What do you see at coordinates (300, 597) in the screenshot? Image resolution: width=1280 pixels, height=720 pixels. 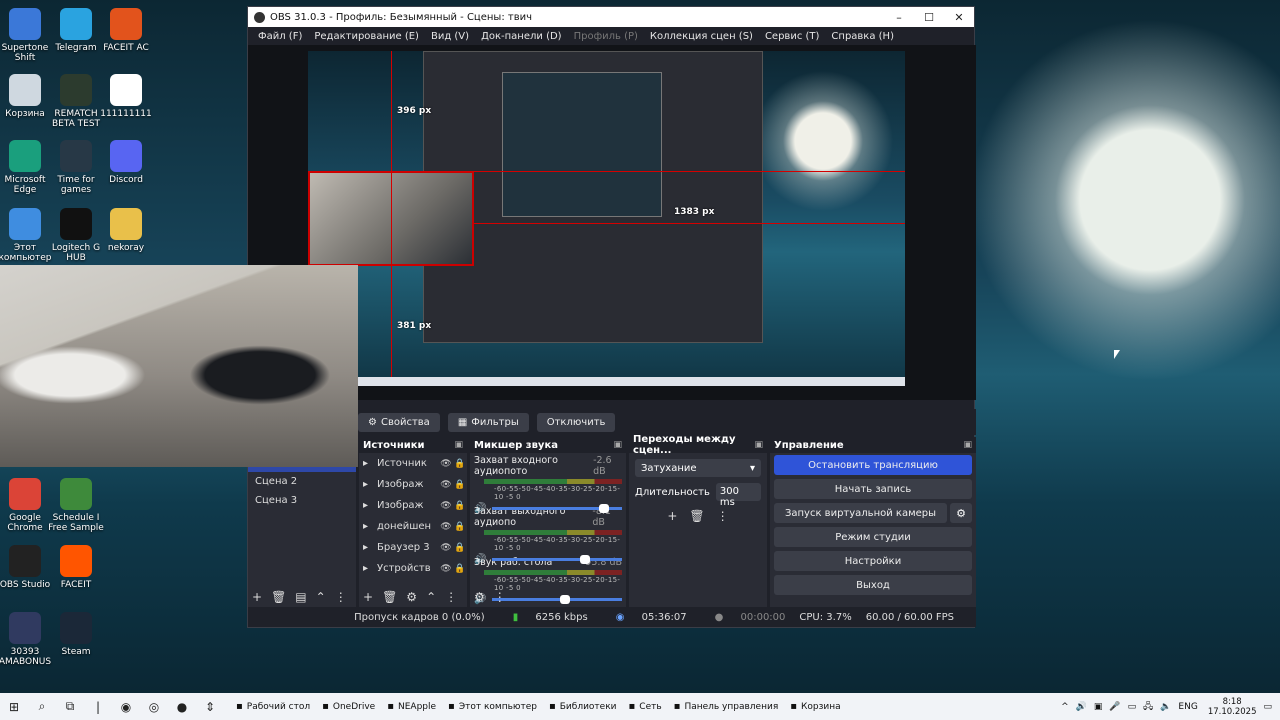 I see `filter-icon: ▤` at bounding box center [300, 597].